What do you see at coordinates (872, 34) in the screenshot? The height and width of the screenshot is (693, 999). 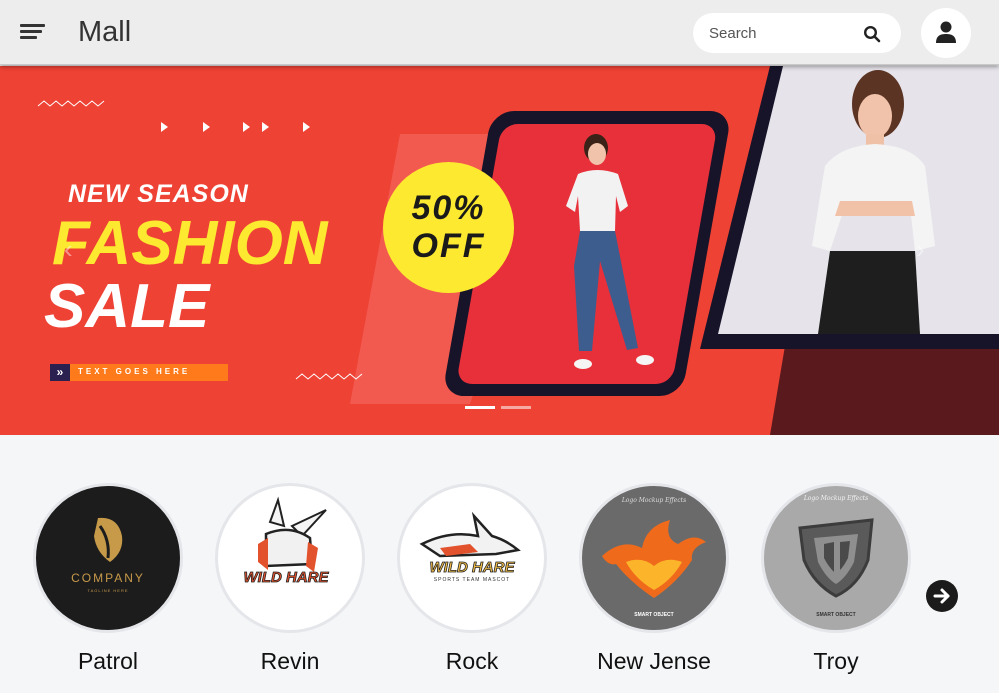 I see `search-icon` at bounding box center [872, 34].